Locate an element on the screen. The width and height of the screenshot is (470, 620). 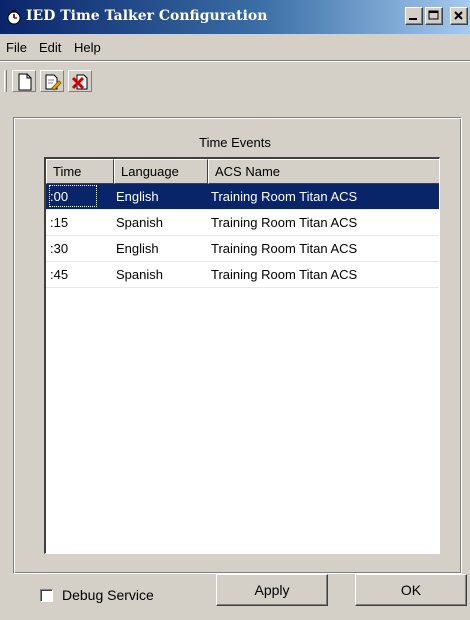
new-document-icon is located at coordinates (25, 82).